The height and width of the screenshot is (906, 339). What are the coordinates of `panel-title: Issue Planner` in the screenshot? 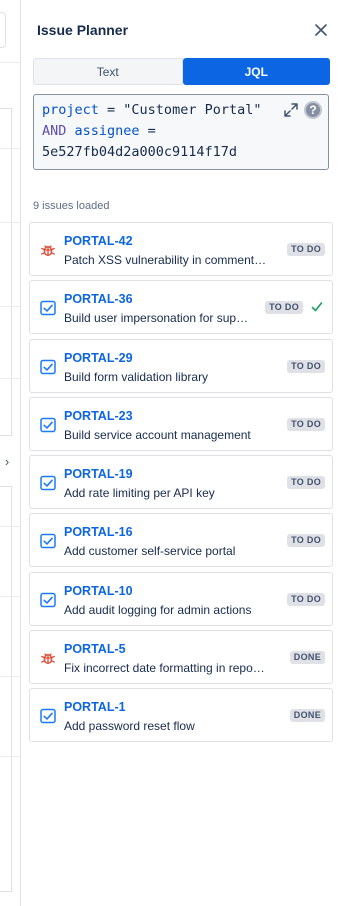 It's located at (83, 30).